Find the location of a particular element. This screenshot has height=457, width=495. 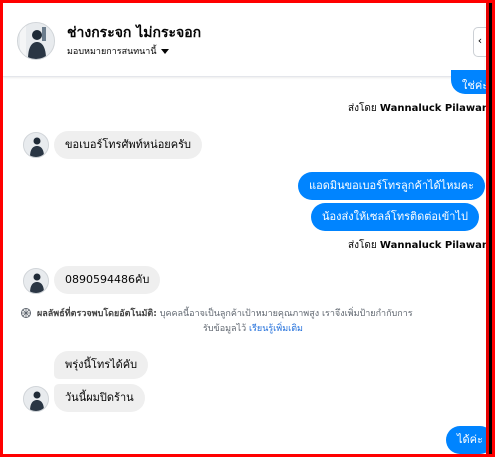

notice-line-2: รับข้อมูลไว้ เรียนรู้เพิ่มเติม is located at coordinates (253, 329).